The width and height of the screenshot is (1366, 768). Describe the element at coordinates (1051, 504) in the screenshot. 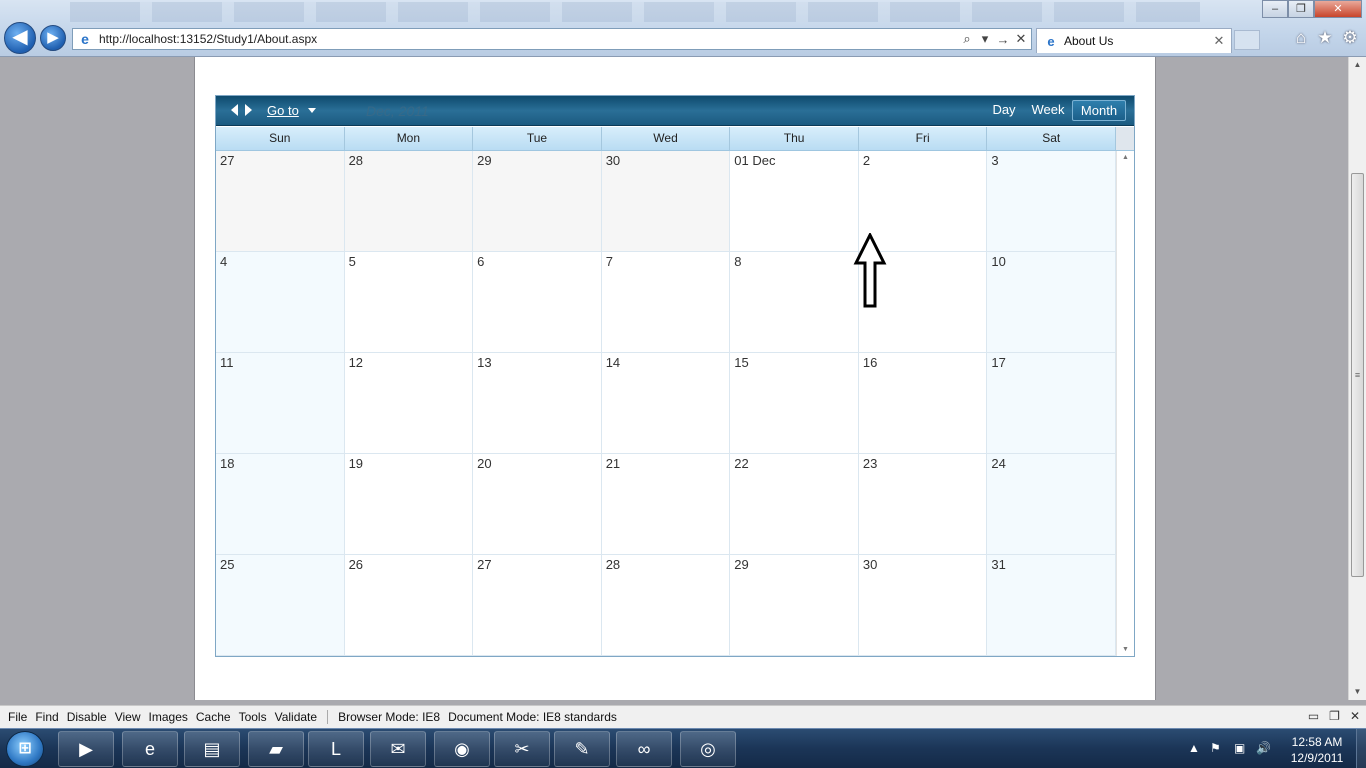

I see `day-cell: 24` at that location.